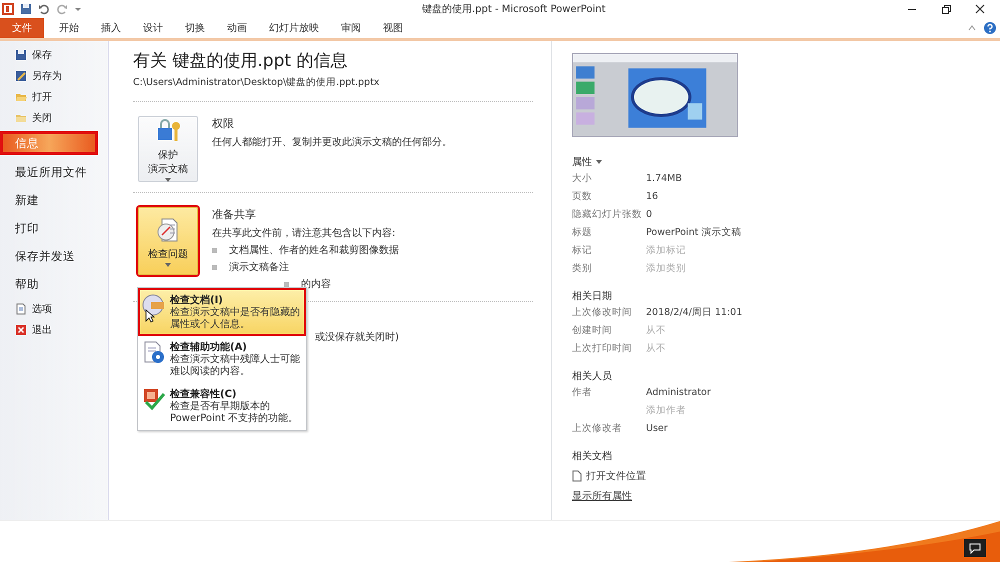  Describe the element at coordinates (154, 352) in the screenshot. I see `accessibility-document-icon` at that location.